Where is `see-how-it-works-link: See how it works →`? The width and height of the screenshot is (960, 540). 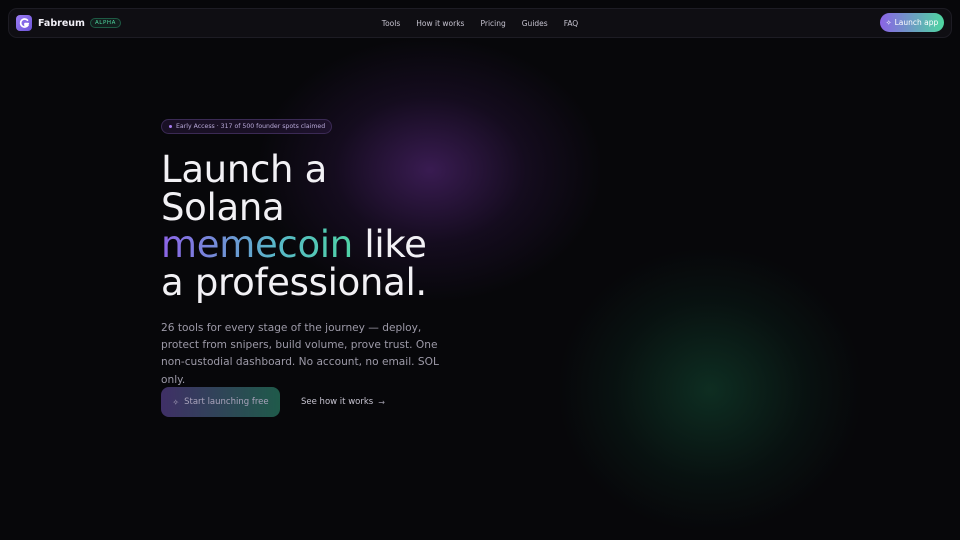
see-how-it-works-link: See how it works → is located at coordinates (343, 402).